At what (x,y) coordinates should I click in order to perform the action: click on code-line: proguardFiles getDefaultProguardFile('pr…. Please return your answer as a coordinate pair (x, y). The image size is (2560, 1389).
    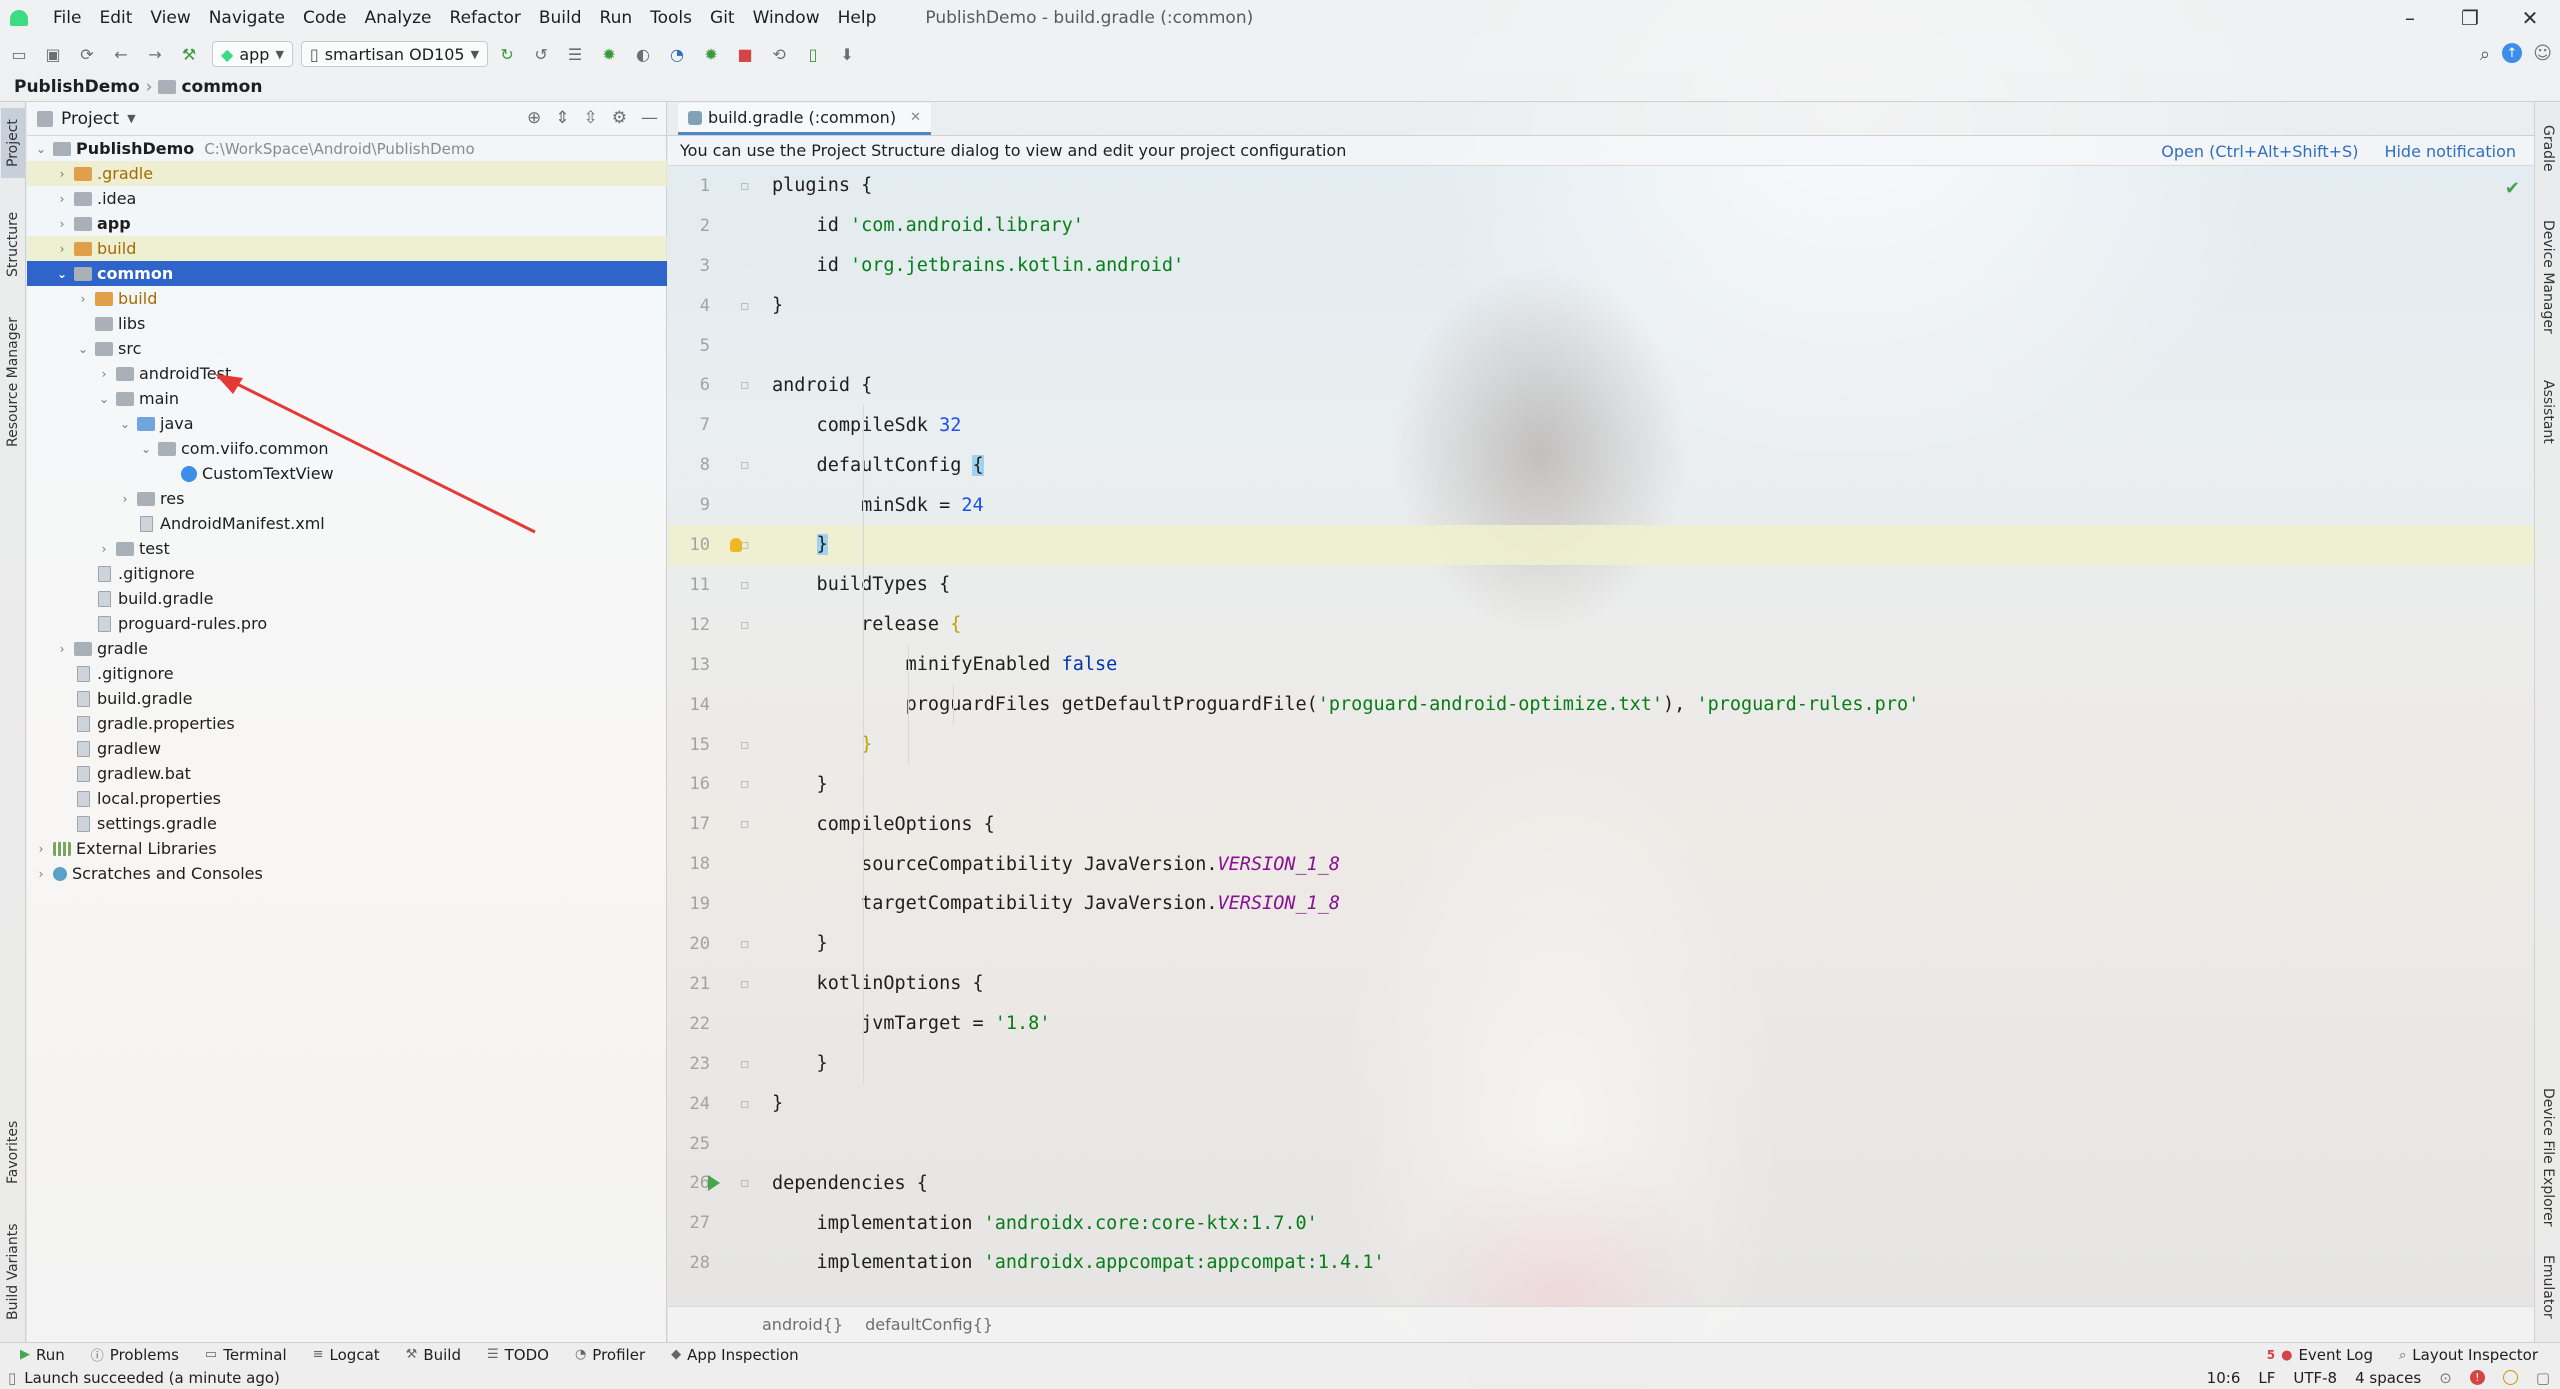
    Looking at the image, I should click on (1646, 705).